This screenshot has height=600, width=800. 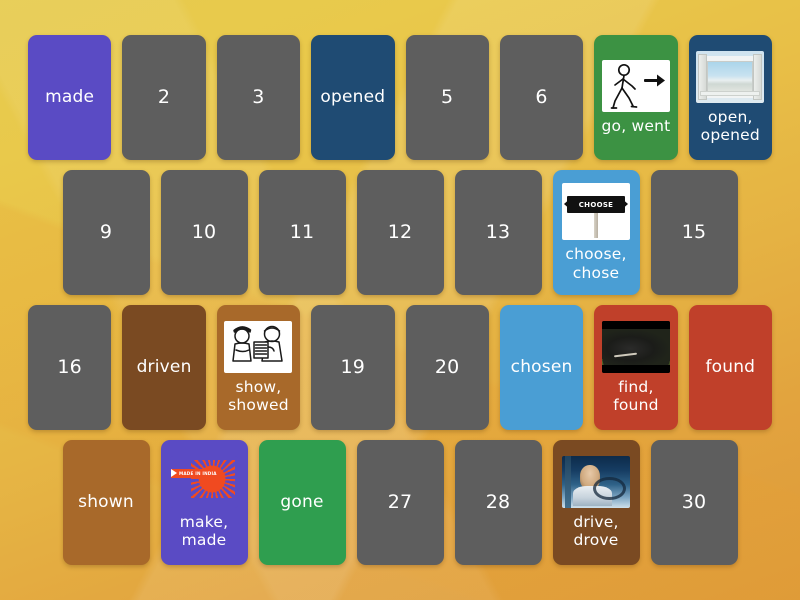 I want to click on card-label: 13, so click(x=498, y=232).